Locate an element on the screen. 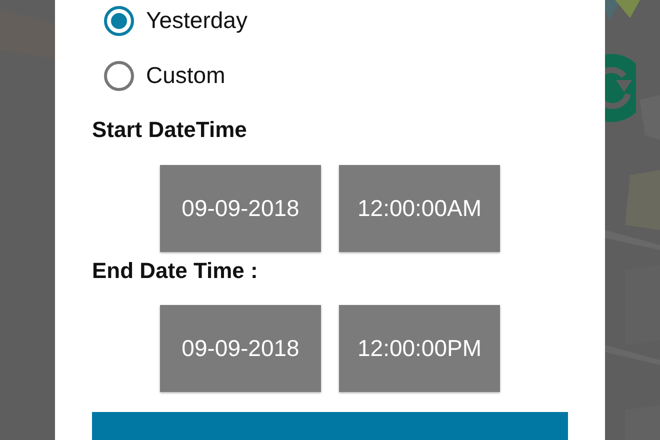  section-label: Start DateTime is located at coordinates (170, 130).